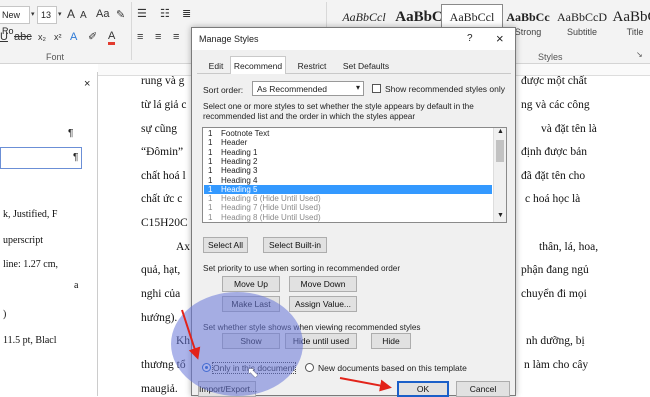 This screenshot has width=650, height=397. Describe the element at coordinates (286, 350) in the screenshot. I see `annotation-arrows` at that location.